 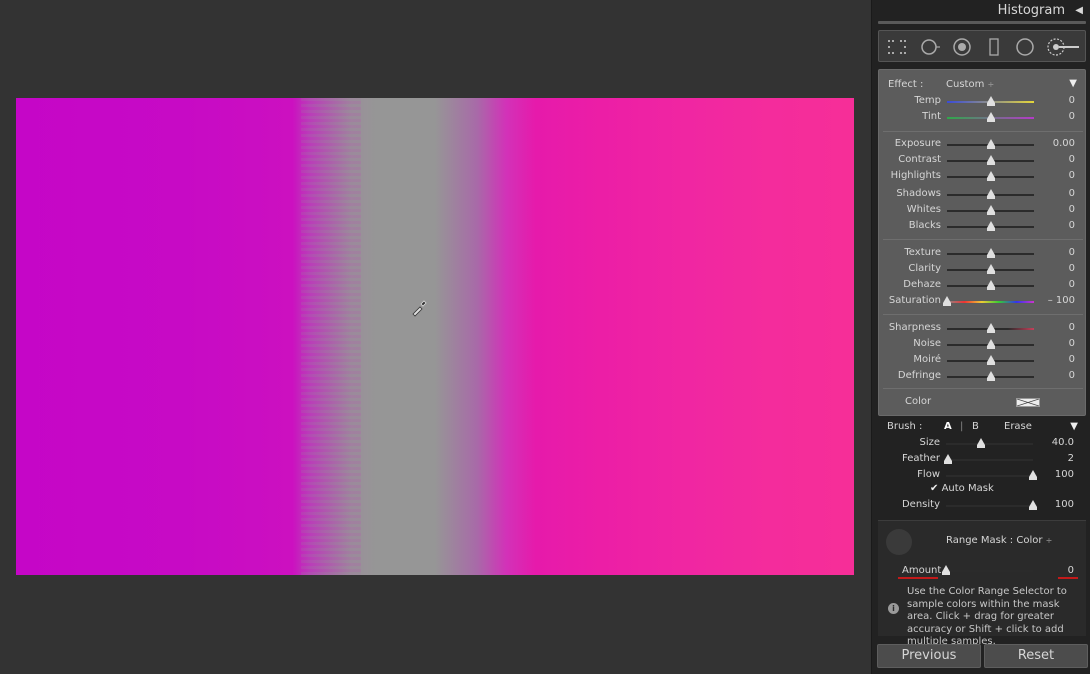 I want to click on radial-filter-icon, so click(x=1025, y=47).